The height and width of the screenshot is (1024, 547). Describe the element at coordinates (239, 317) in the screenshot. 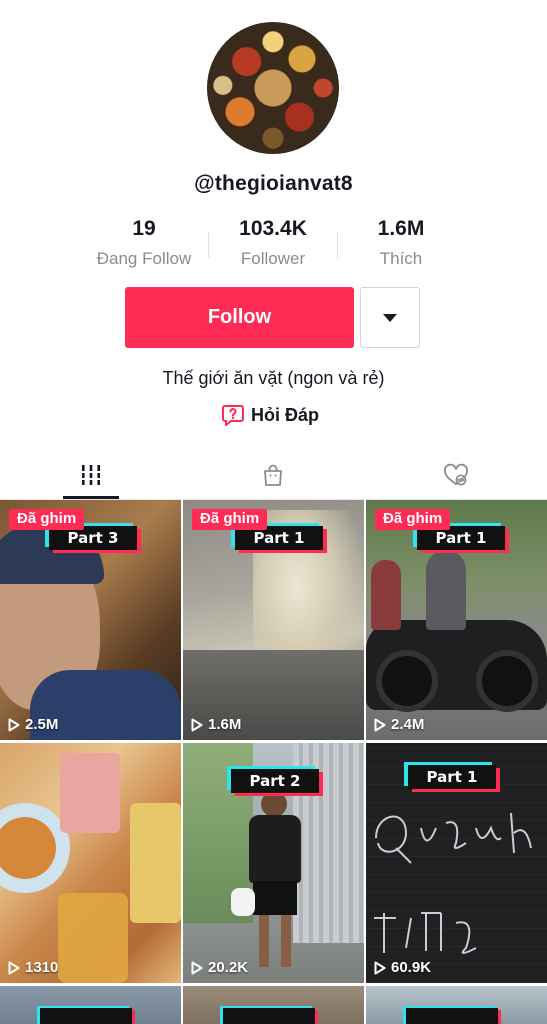

I see `follow-button: Follow` at that location.